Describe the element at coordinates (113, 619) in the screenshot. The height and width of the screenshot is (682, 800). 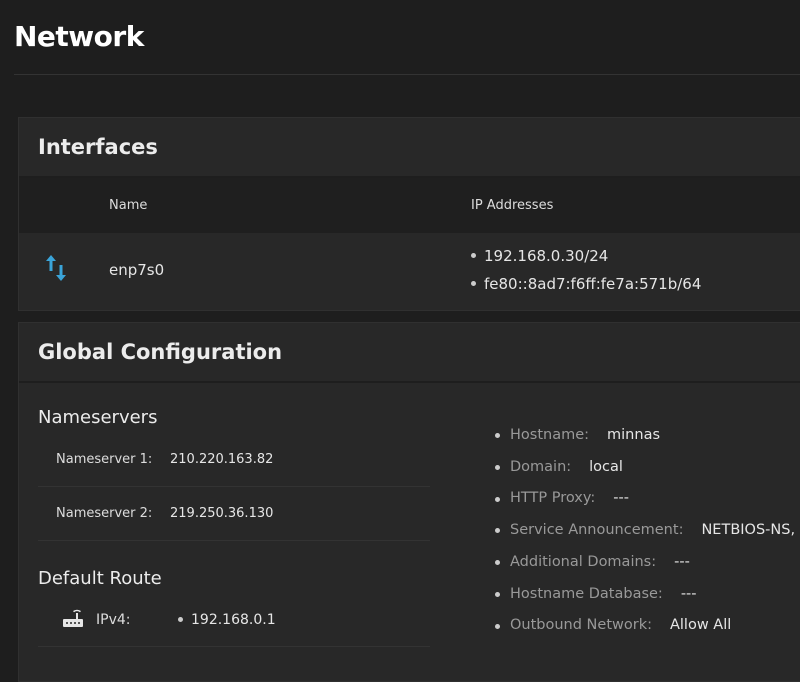
I see `route-label: IPv4:` at that location.